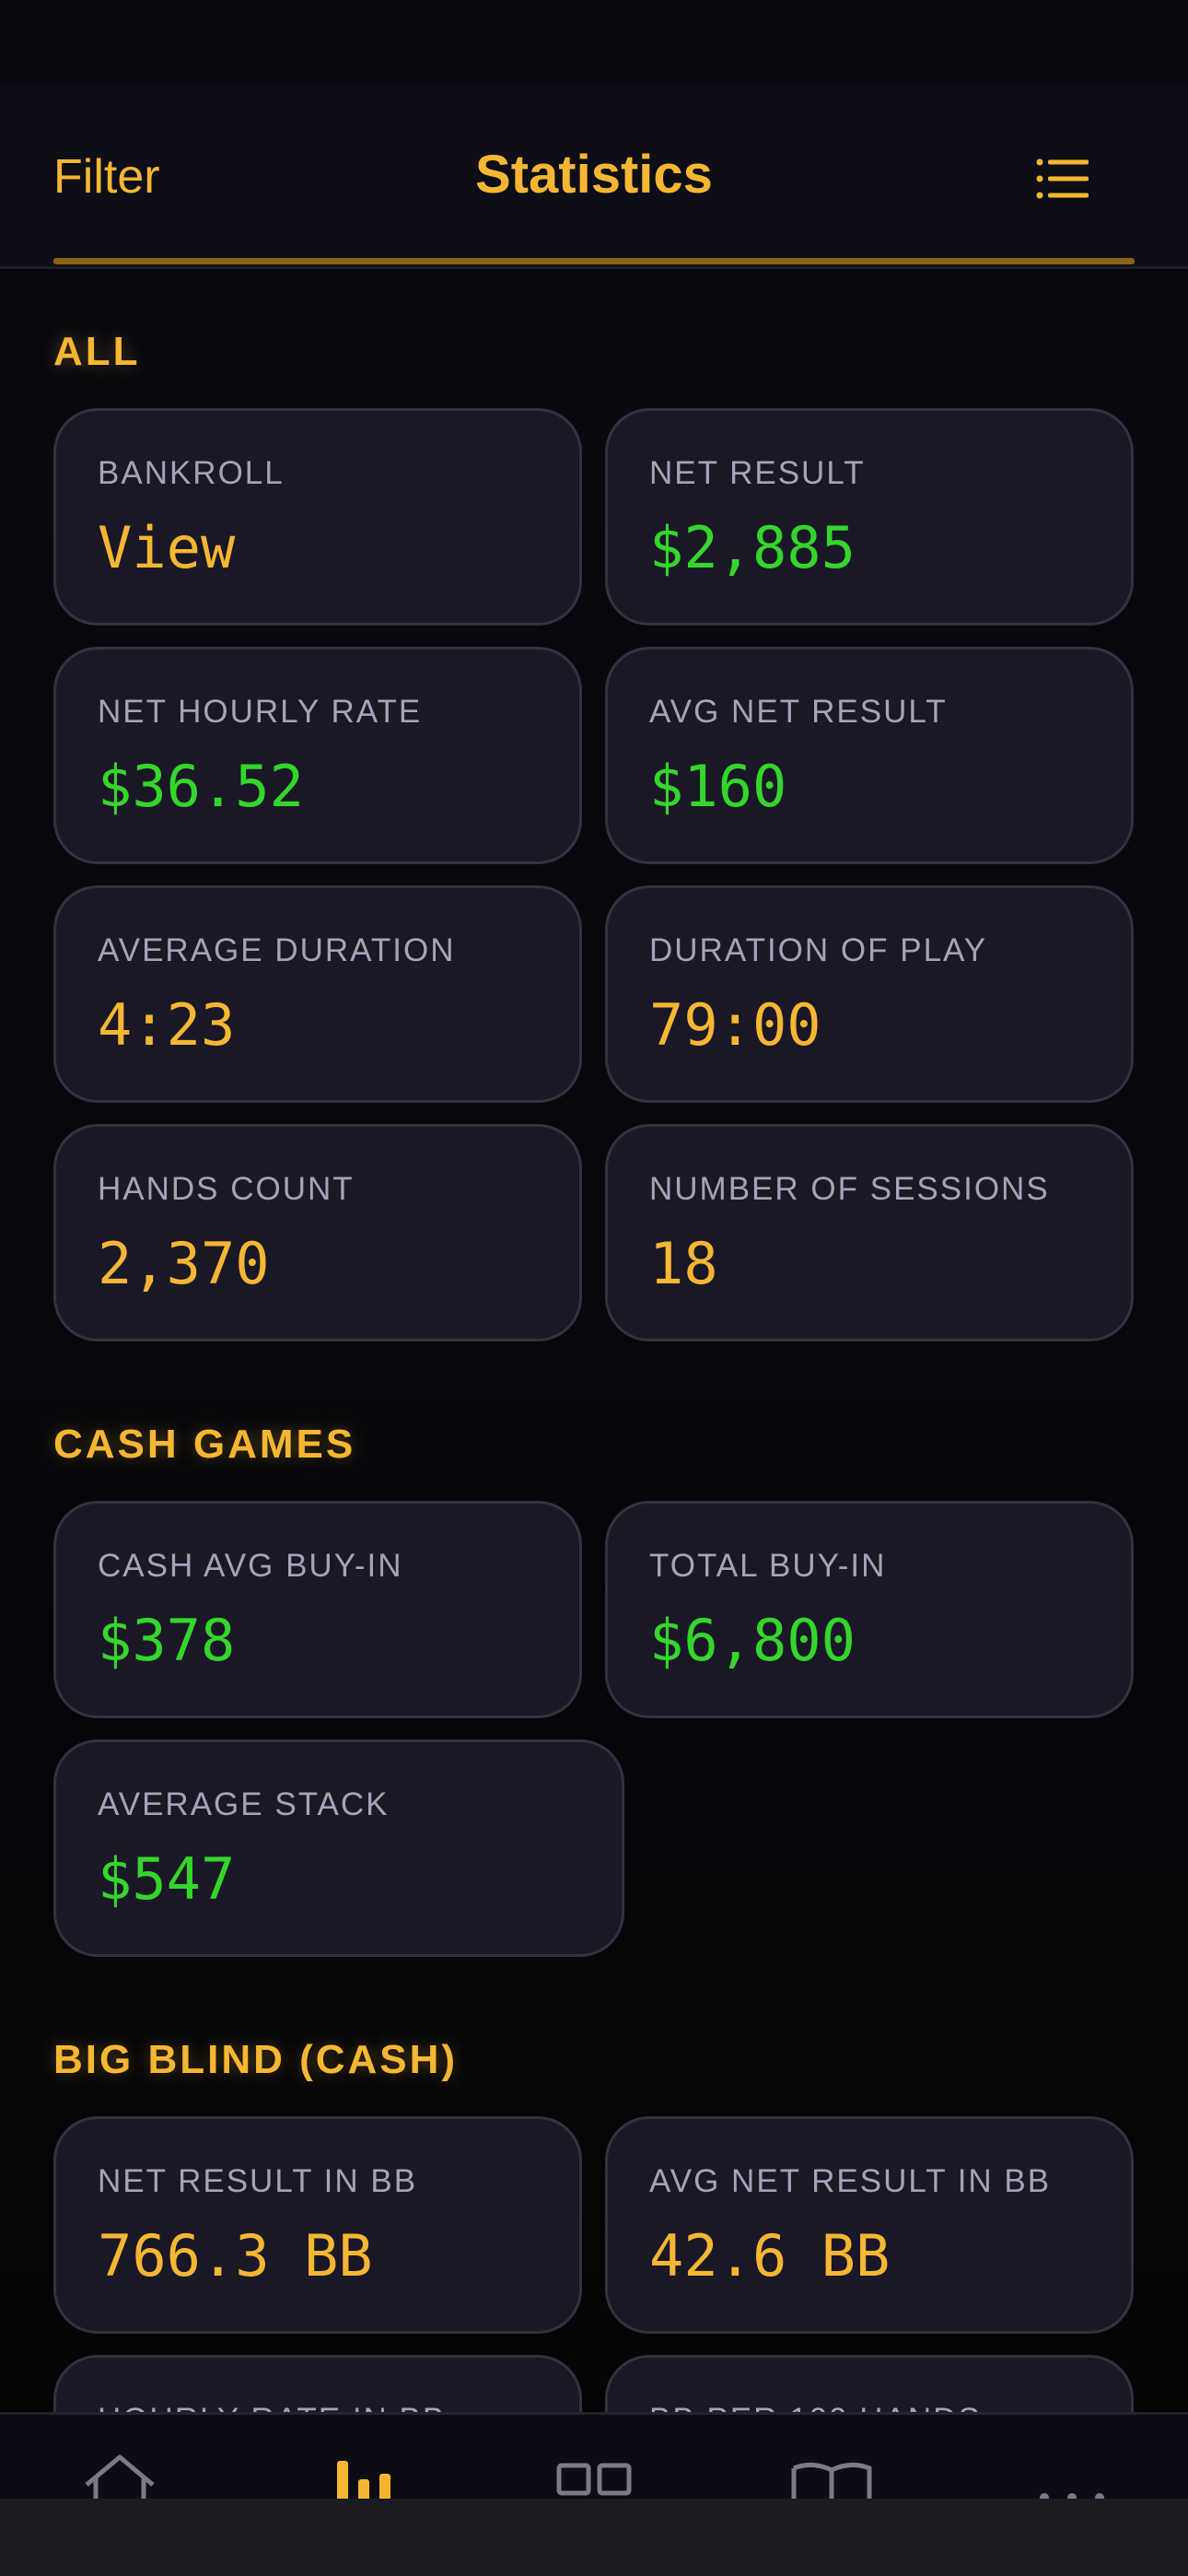 This screenshot has width=1188, height=2576. Describe the element at coordinates (683, 1264) in the screenshot. I see `stat-value: 18` at that location.